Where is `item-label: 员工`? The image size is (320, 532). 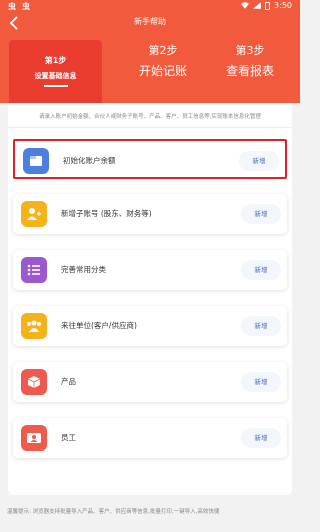
item-label: 员工 is located at coordinates (68, 437).